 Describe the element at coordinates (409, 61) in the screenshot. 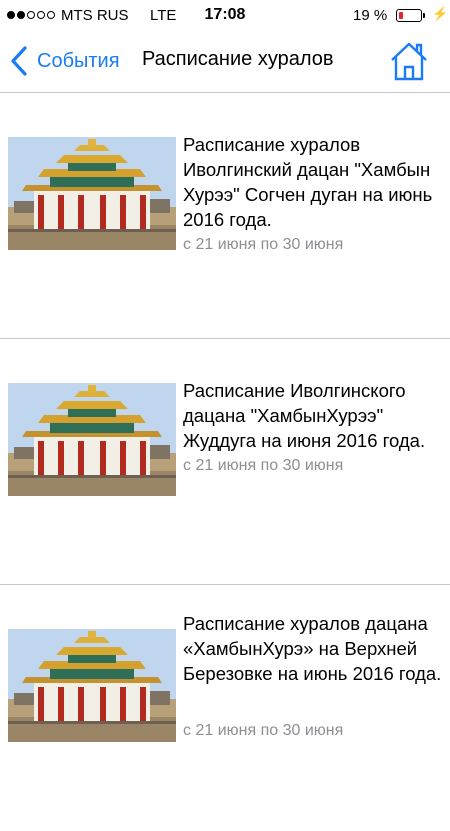

I see `home-icon` at that location.